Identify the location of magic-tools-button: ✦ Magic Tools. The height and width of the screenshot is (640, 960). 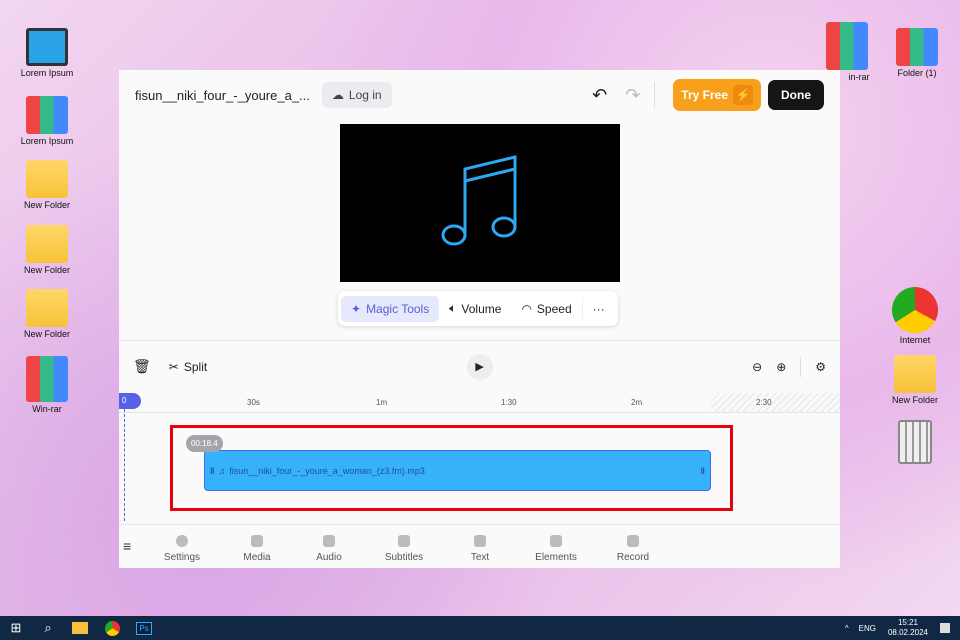
(390, 308).